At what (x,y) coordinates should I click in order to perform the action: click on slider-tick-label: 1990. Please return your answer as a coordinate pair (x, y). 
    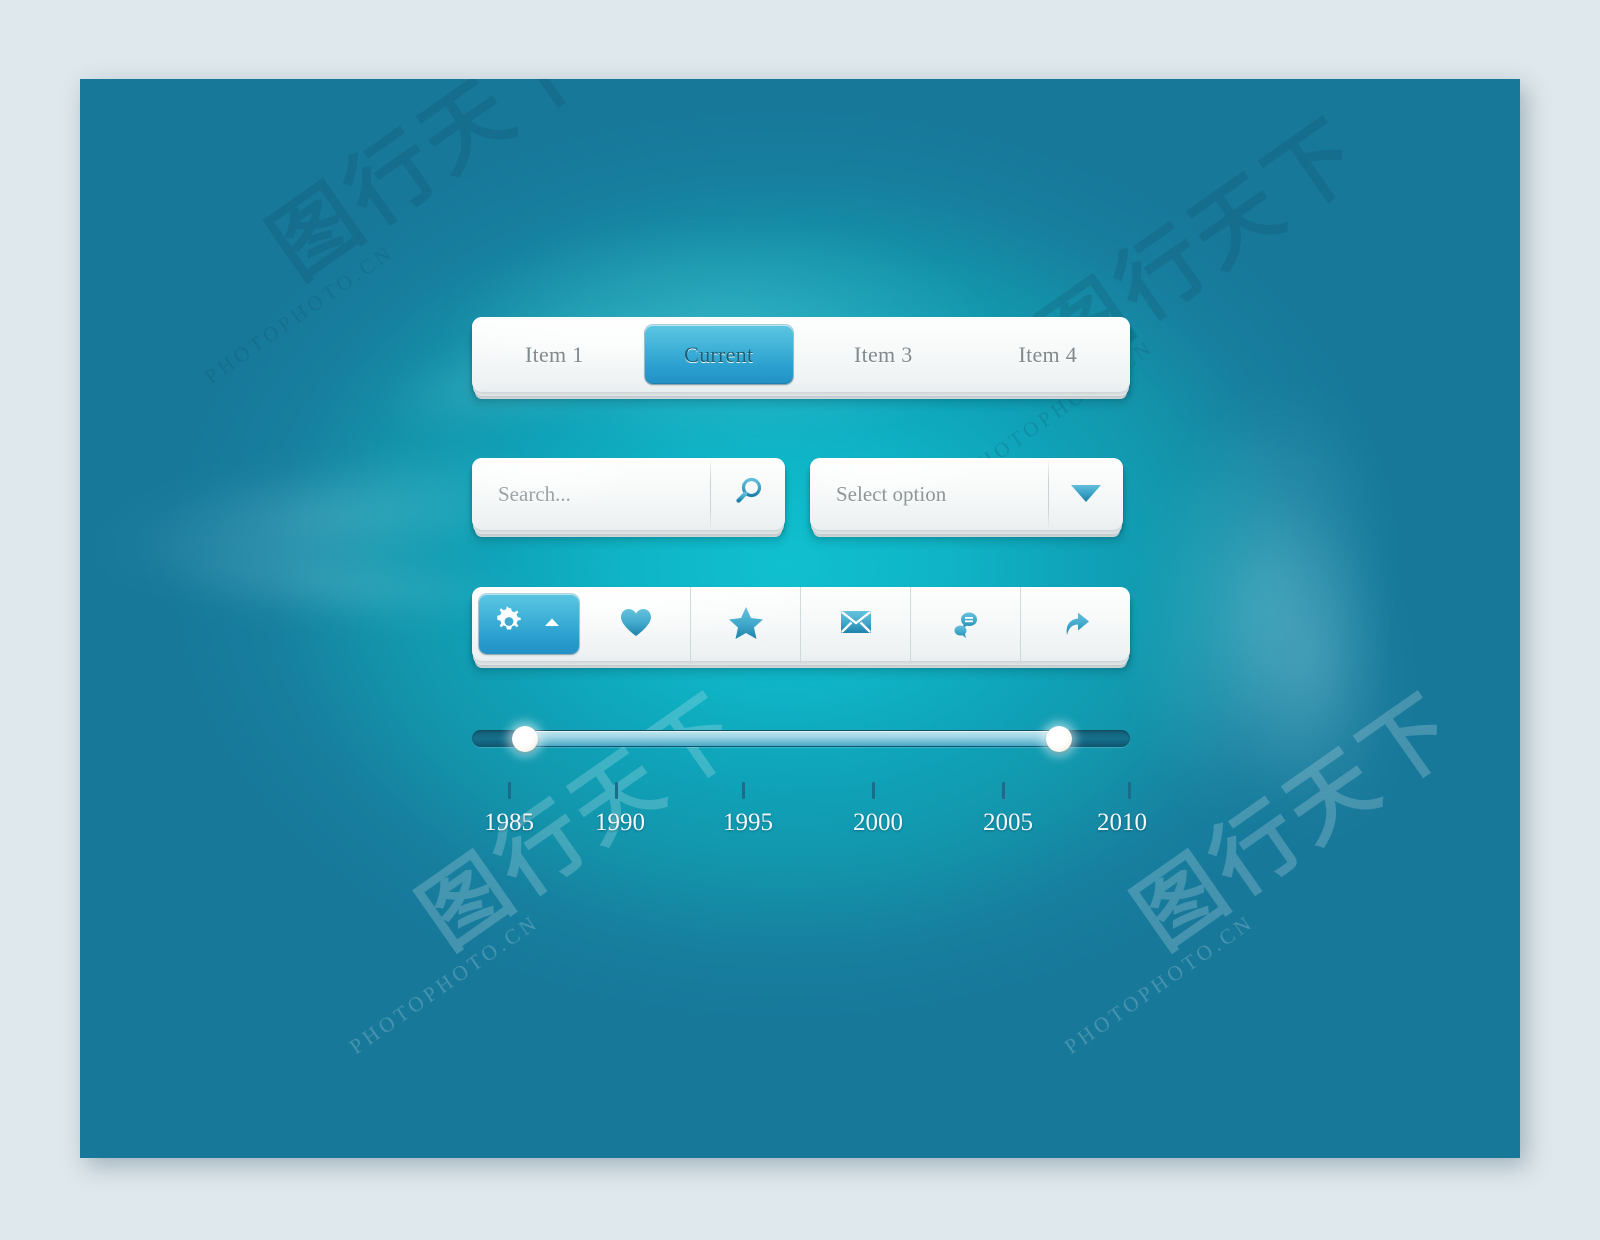
    Looking at the image, I should click on (620, 822).